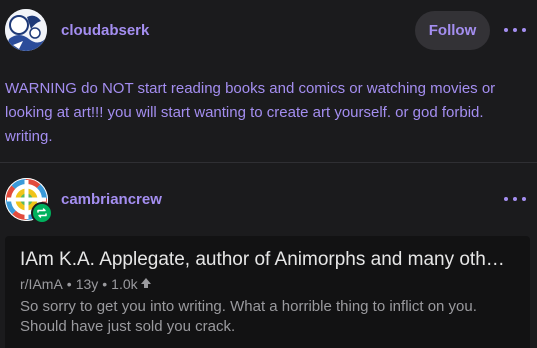  I want to click on link-card-meta: r/IAmA • 13y • 1.0k, so click(86, 284).